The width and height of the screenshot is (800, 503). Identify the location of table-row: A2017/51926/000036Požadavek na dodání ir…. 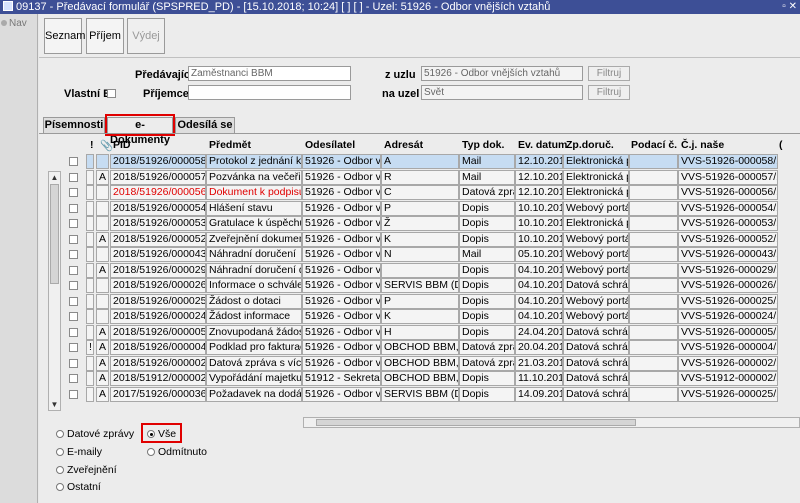
(419, 394).